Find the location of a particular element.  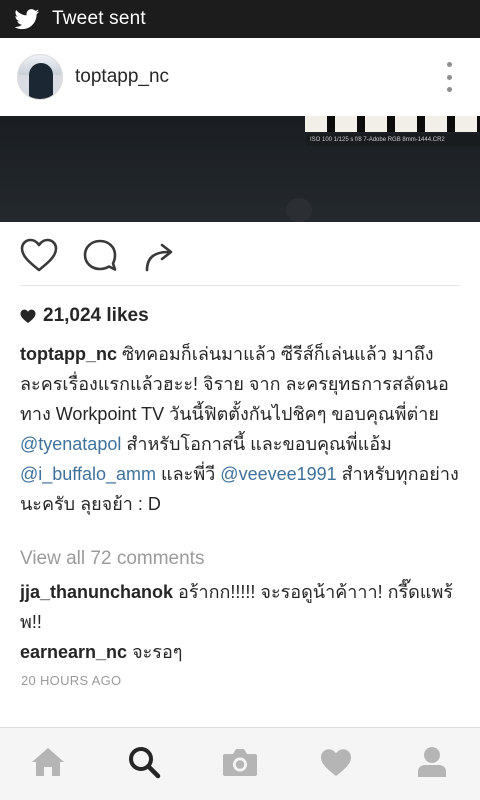

status-bar: Tweet sent is located at coordinates (240, 19).